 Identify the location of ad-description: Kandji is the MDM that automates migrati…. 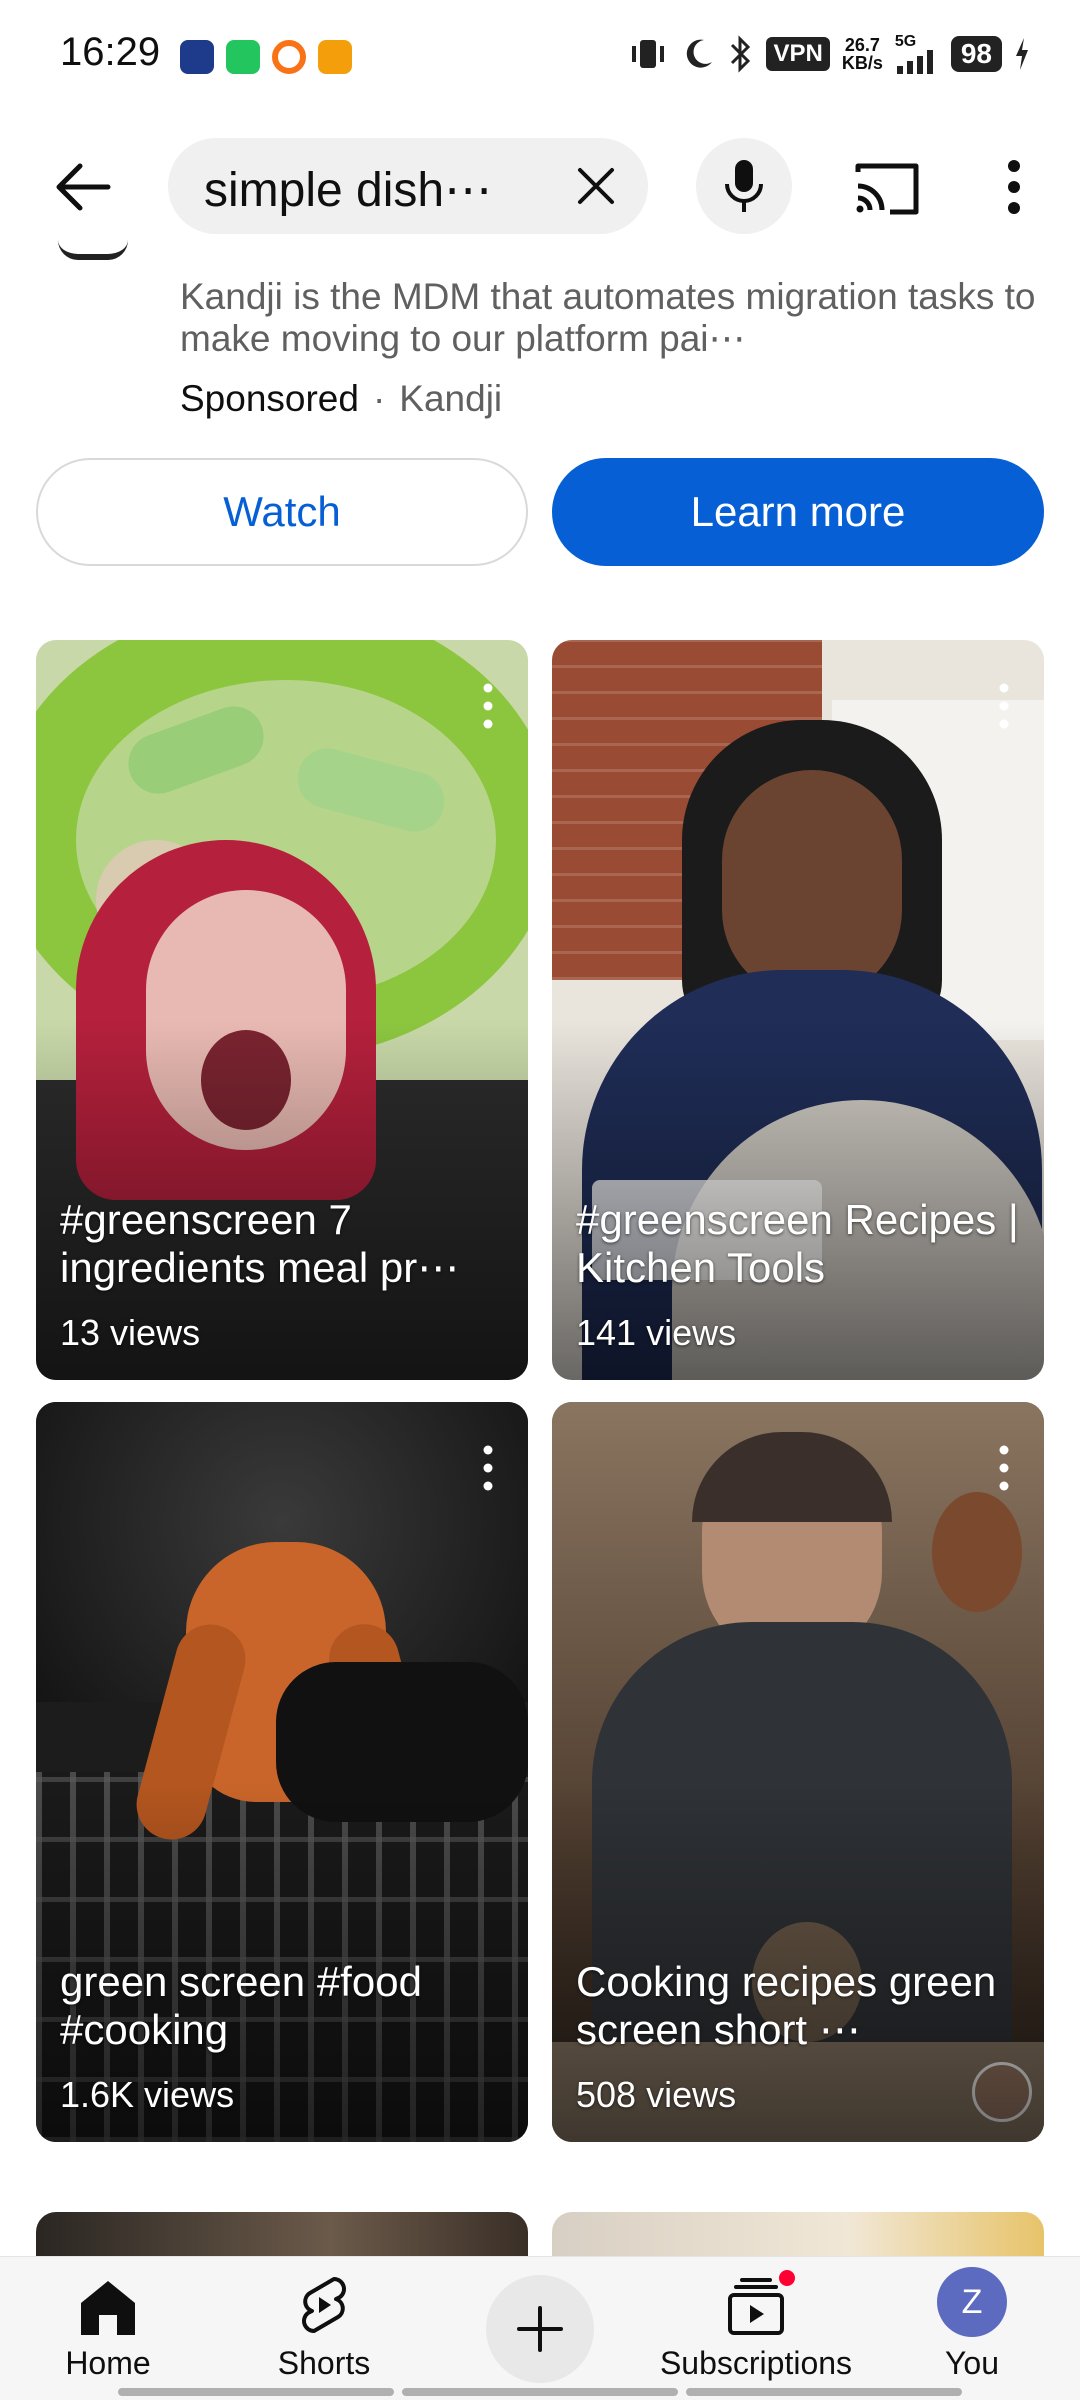
(610, 318).